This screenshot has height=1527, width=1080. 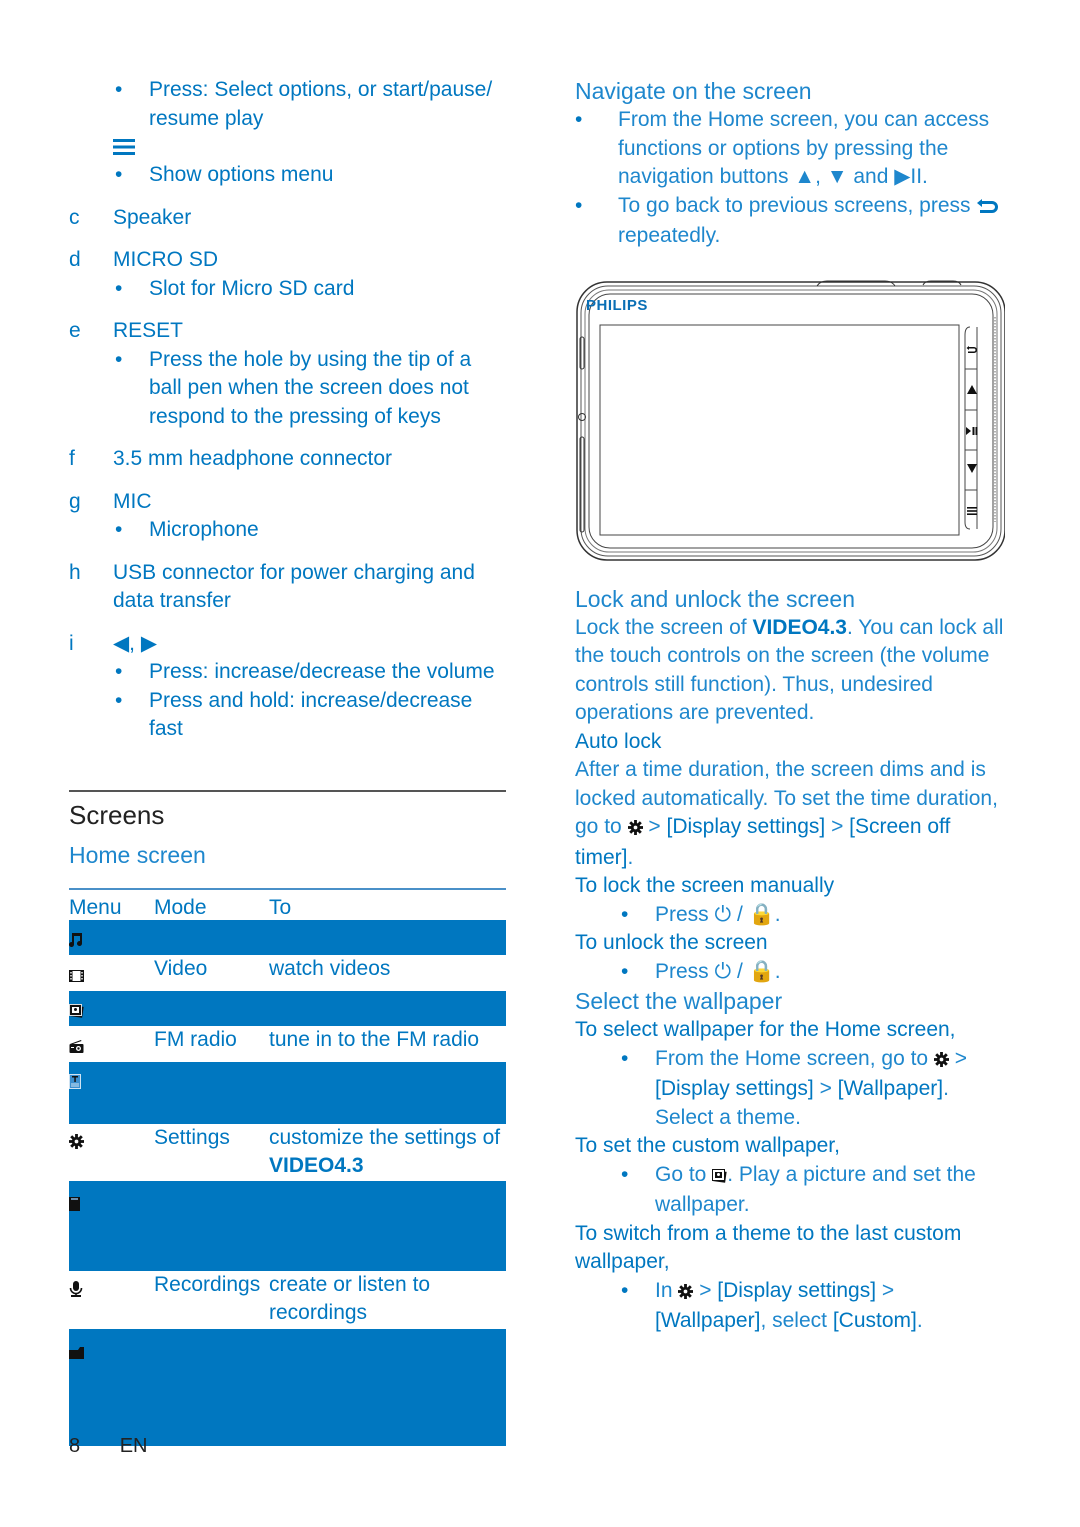 I want to click on item-letter: i, so click(x=71, y=643).